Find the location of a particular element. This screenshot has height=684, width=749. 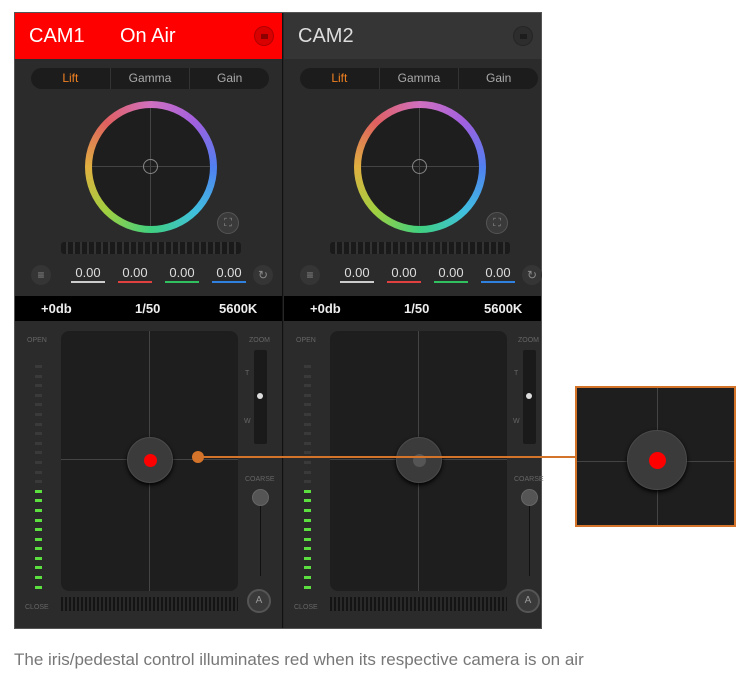

zoom-label: ZOOM is located at coordinates (528, 340).